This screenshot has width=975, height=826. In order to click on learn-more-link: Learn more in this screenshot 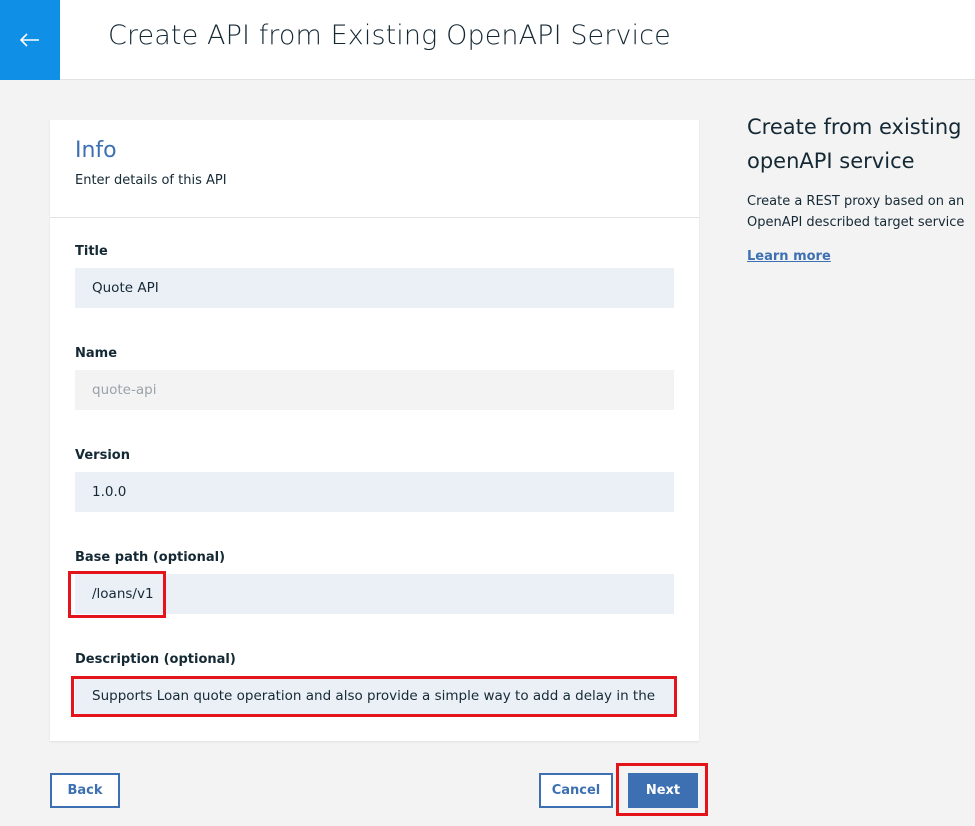, I will do `click(789, 256)`.